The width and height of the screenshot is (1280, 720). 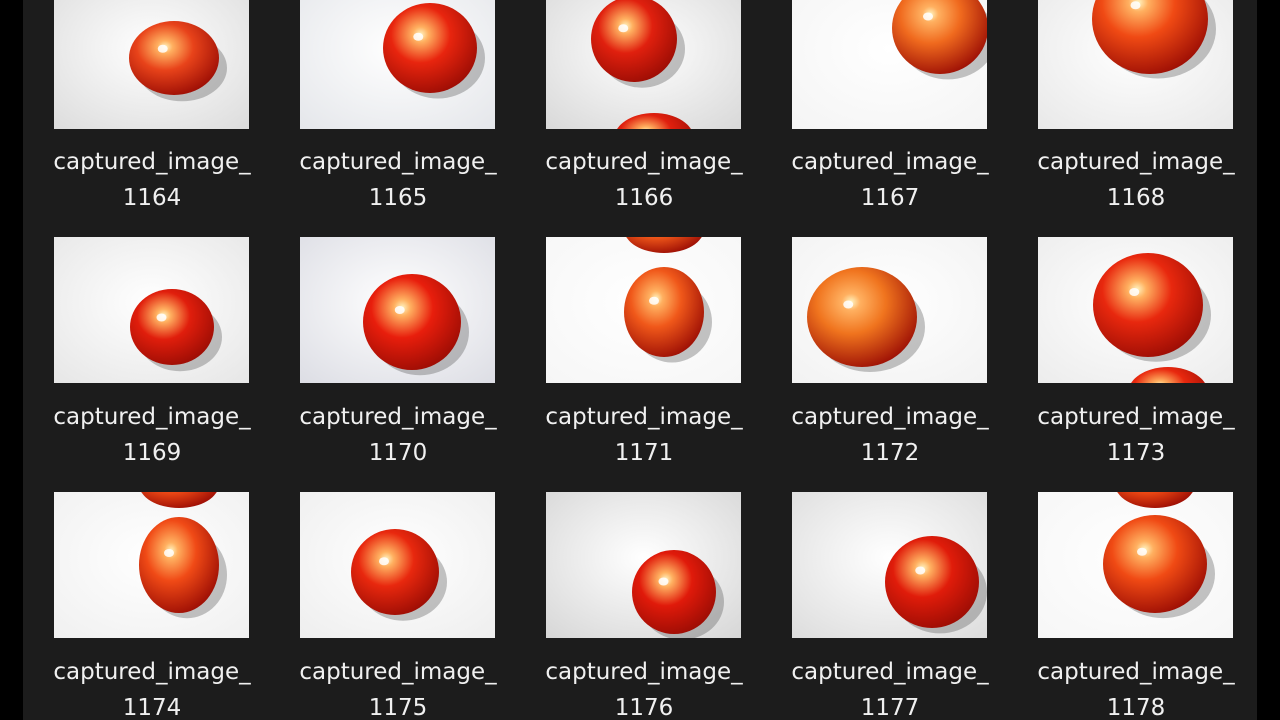 I want to click on file-name: captured_image_ 1171, so click(x=644, y=435).